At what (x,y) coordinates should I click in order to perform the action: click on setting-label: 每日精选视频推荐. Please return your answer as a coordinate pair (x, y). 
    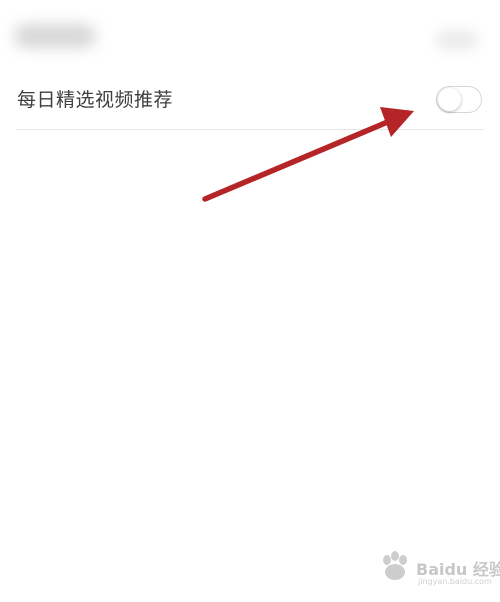
    Looking at the image, I should click on (95, 100).